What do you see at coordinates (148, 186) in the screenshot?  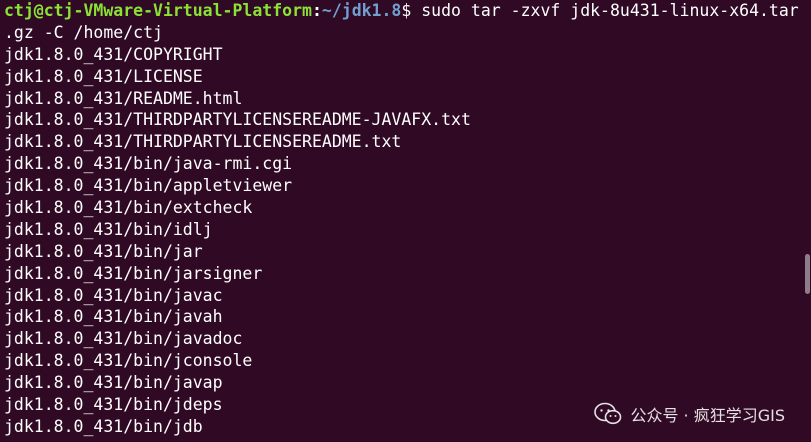 I see `output-line: jdk1.8.0_431/bin/appletviewer` at bounding box center [148, 186].